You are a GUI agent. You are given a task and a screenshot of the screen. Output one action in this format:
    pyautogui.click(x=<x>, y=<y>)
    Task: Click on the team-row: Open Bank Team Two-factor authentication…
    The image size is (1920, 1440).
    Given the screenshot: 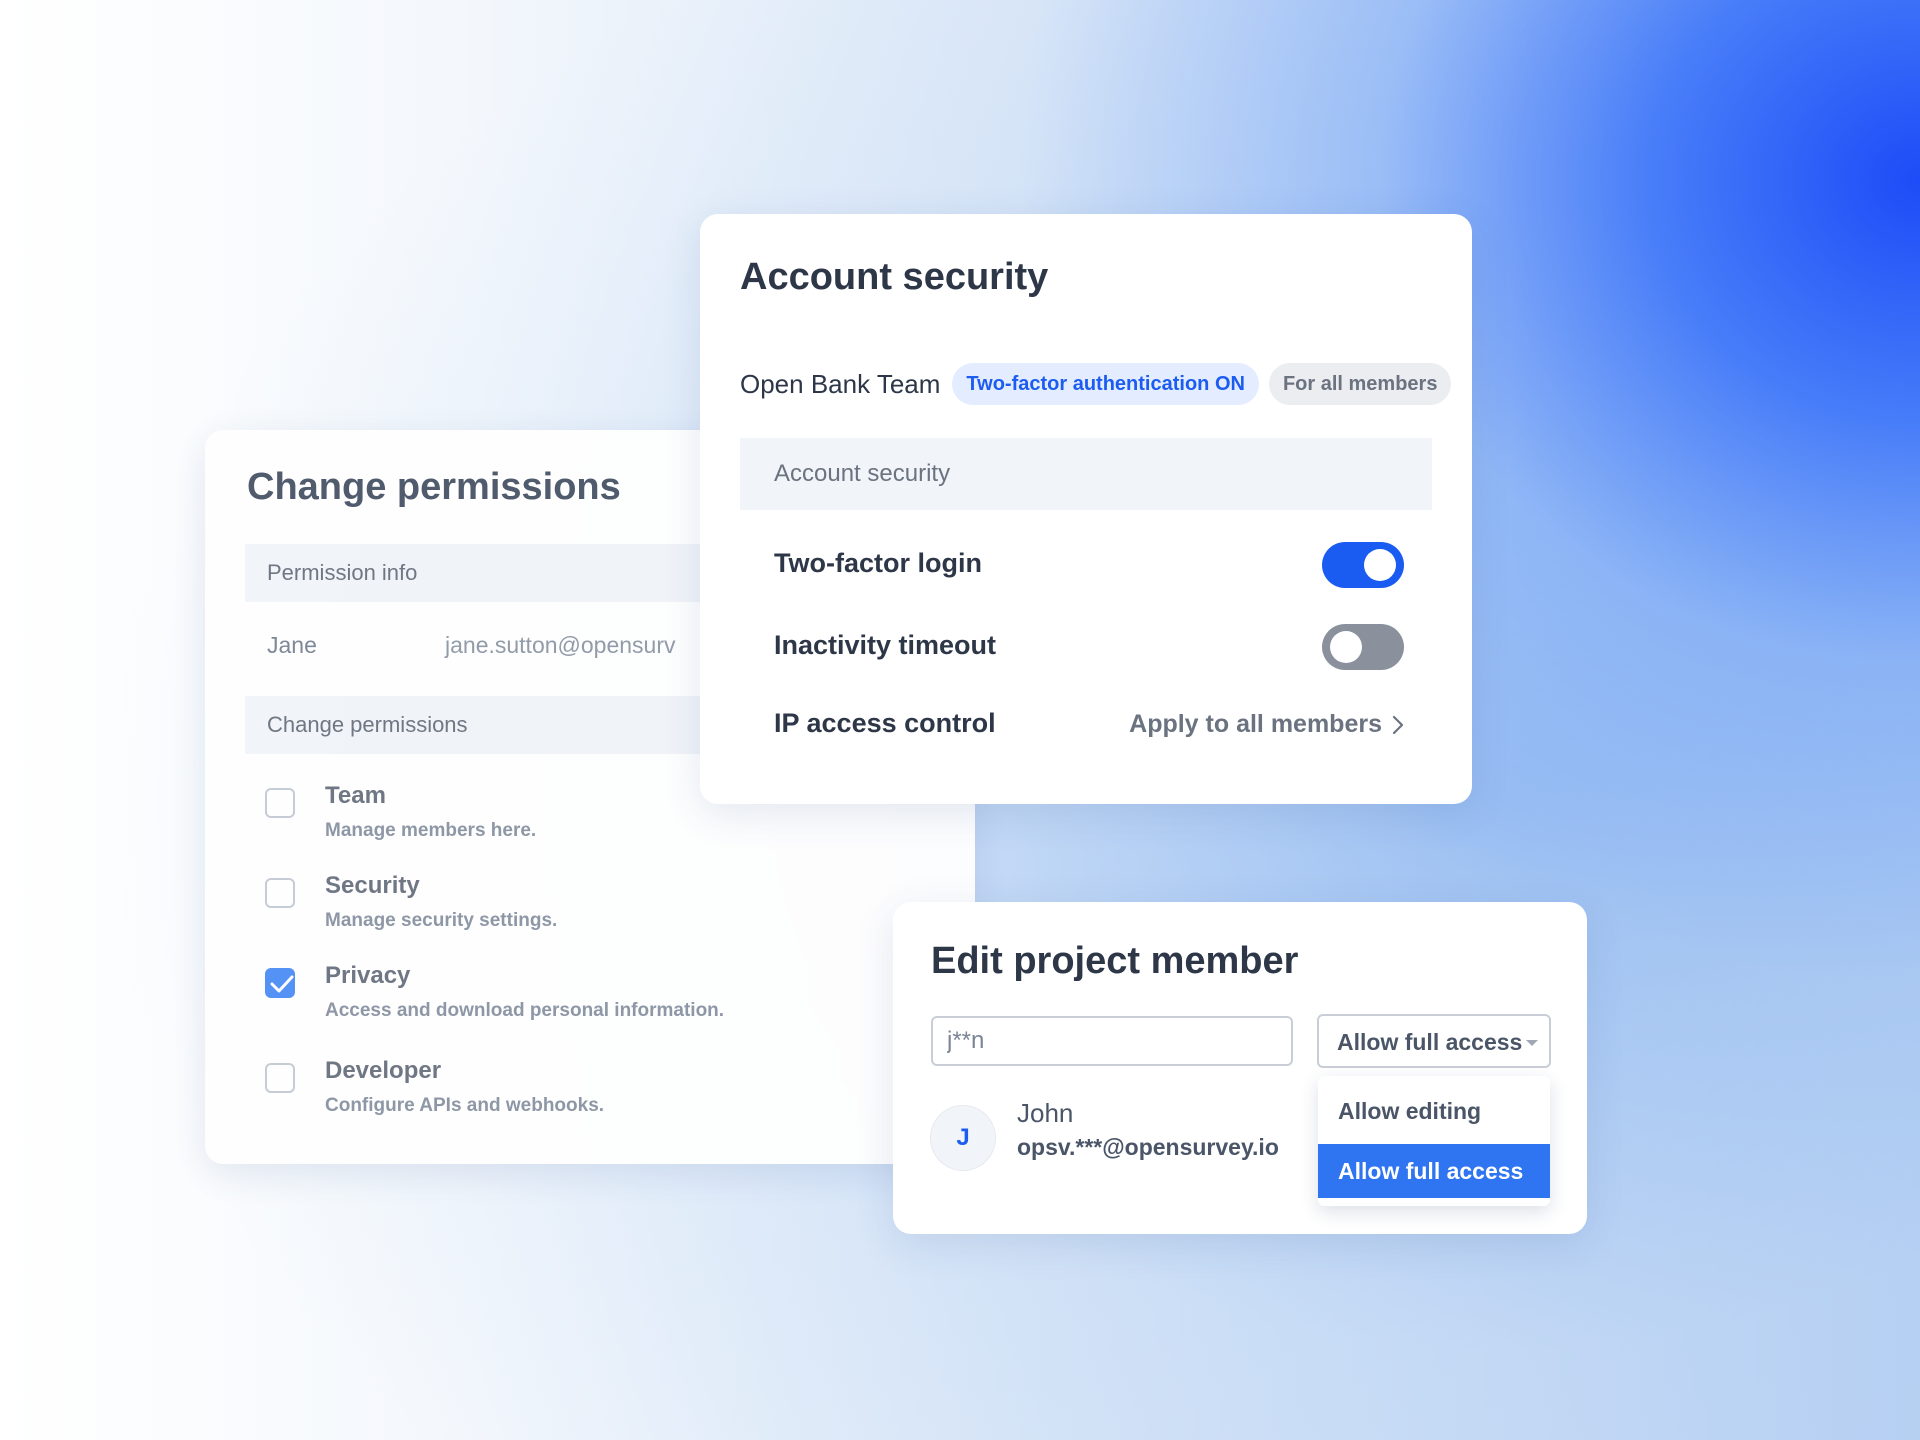 What is the action you would take?
    pyautogui.click(x=1096, y=384)
    